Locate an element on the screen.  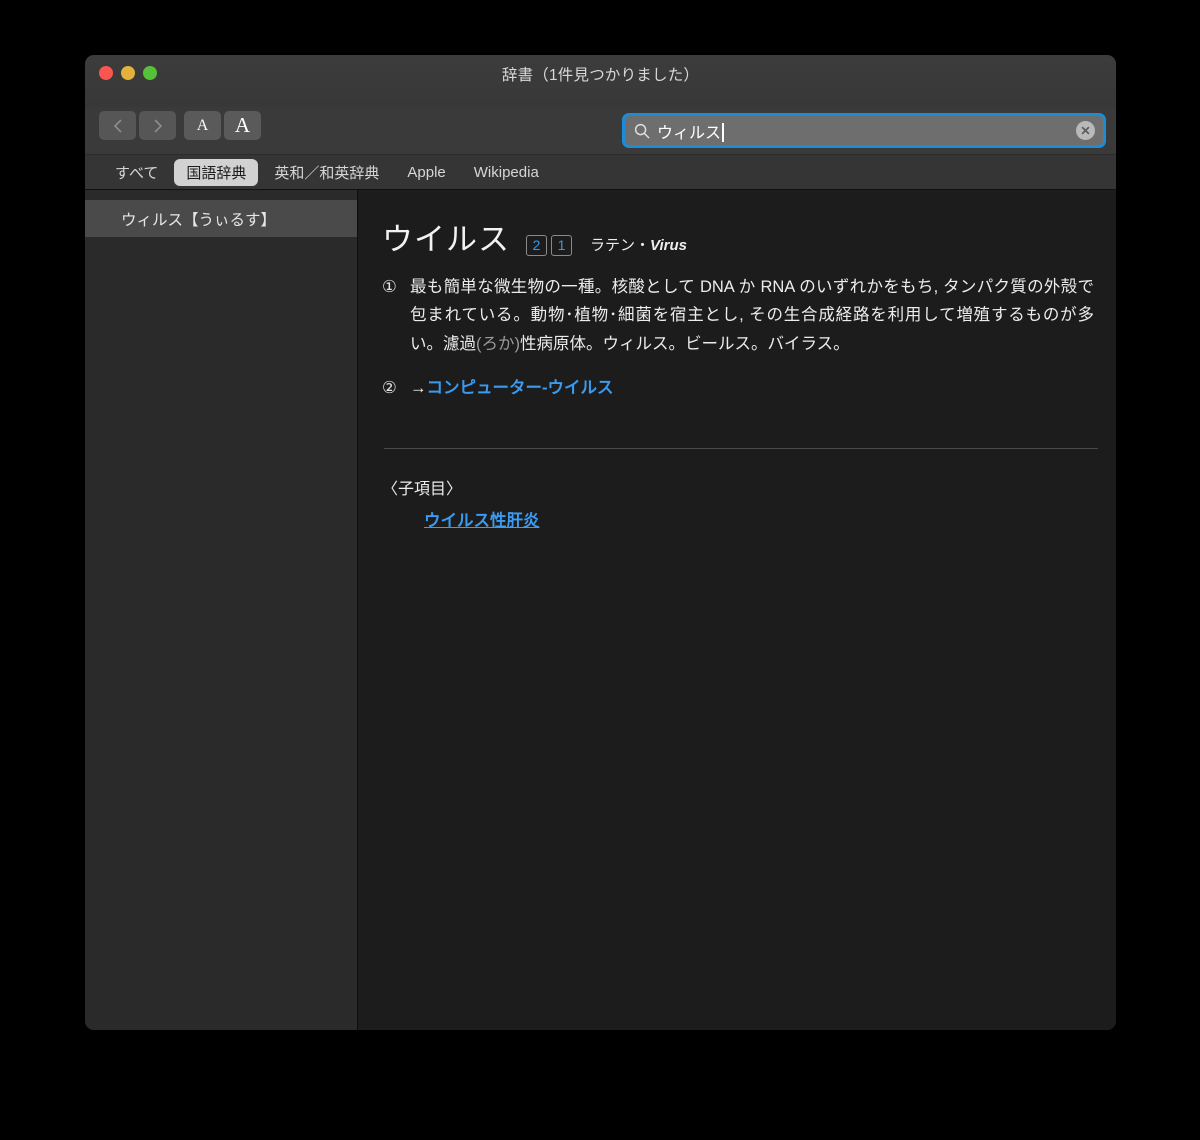
search-input-text: ウィルス is located at coordinates (866, 131).